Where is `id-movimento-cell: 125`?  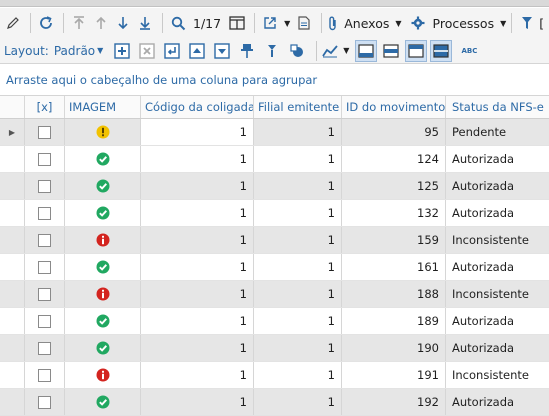 id-movimento-cell: 125 is located at coordinates (394, 186).